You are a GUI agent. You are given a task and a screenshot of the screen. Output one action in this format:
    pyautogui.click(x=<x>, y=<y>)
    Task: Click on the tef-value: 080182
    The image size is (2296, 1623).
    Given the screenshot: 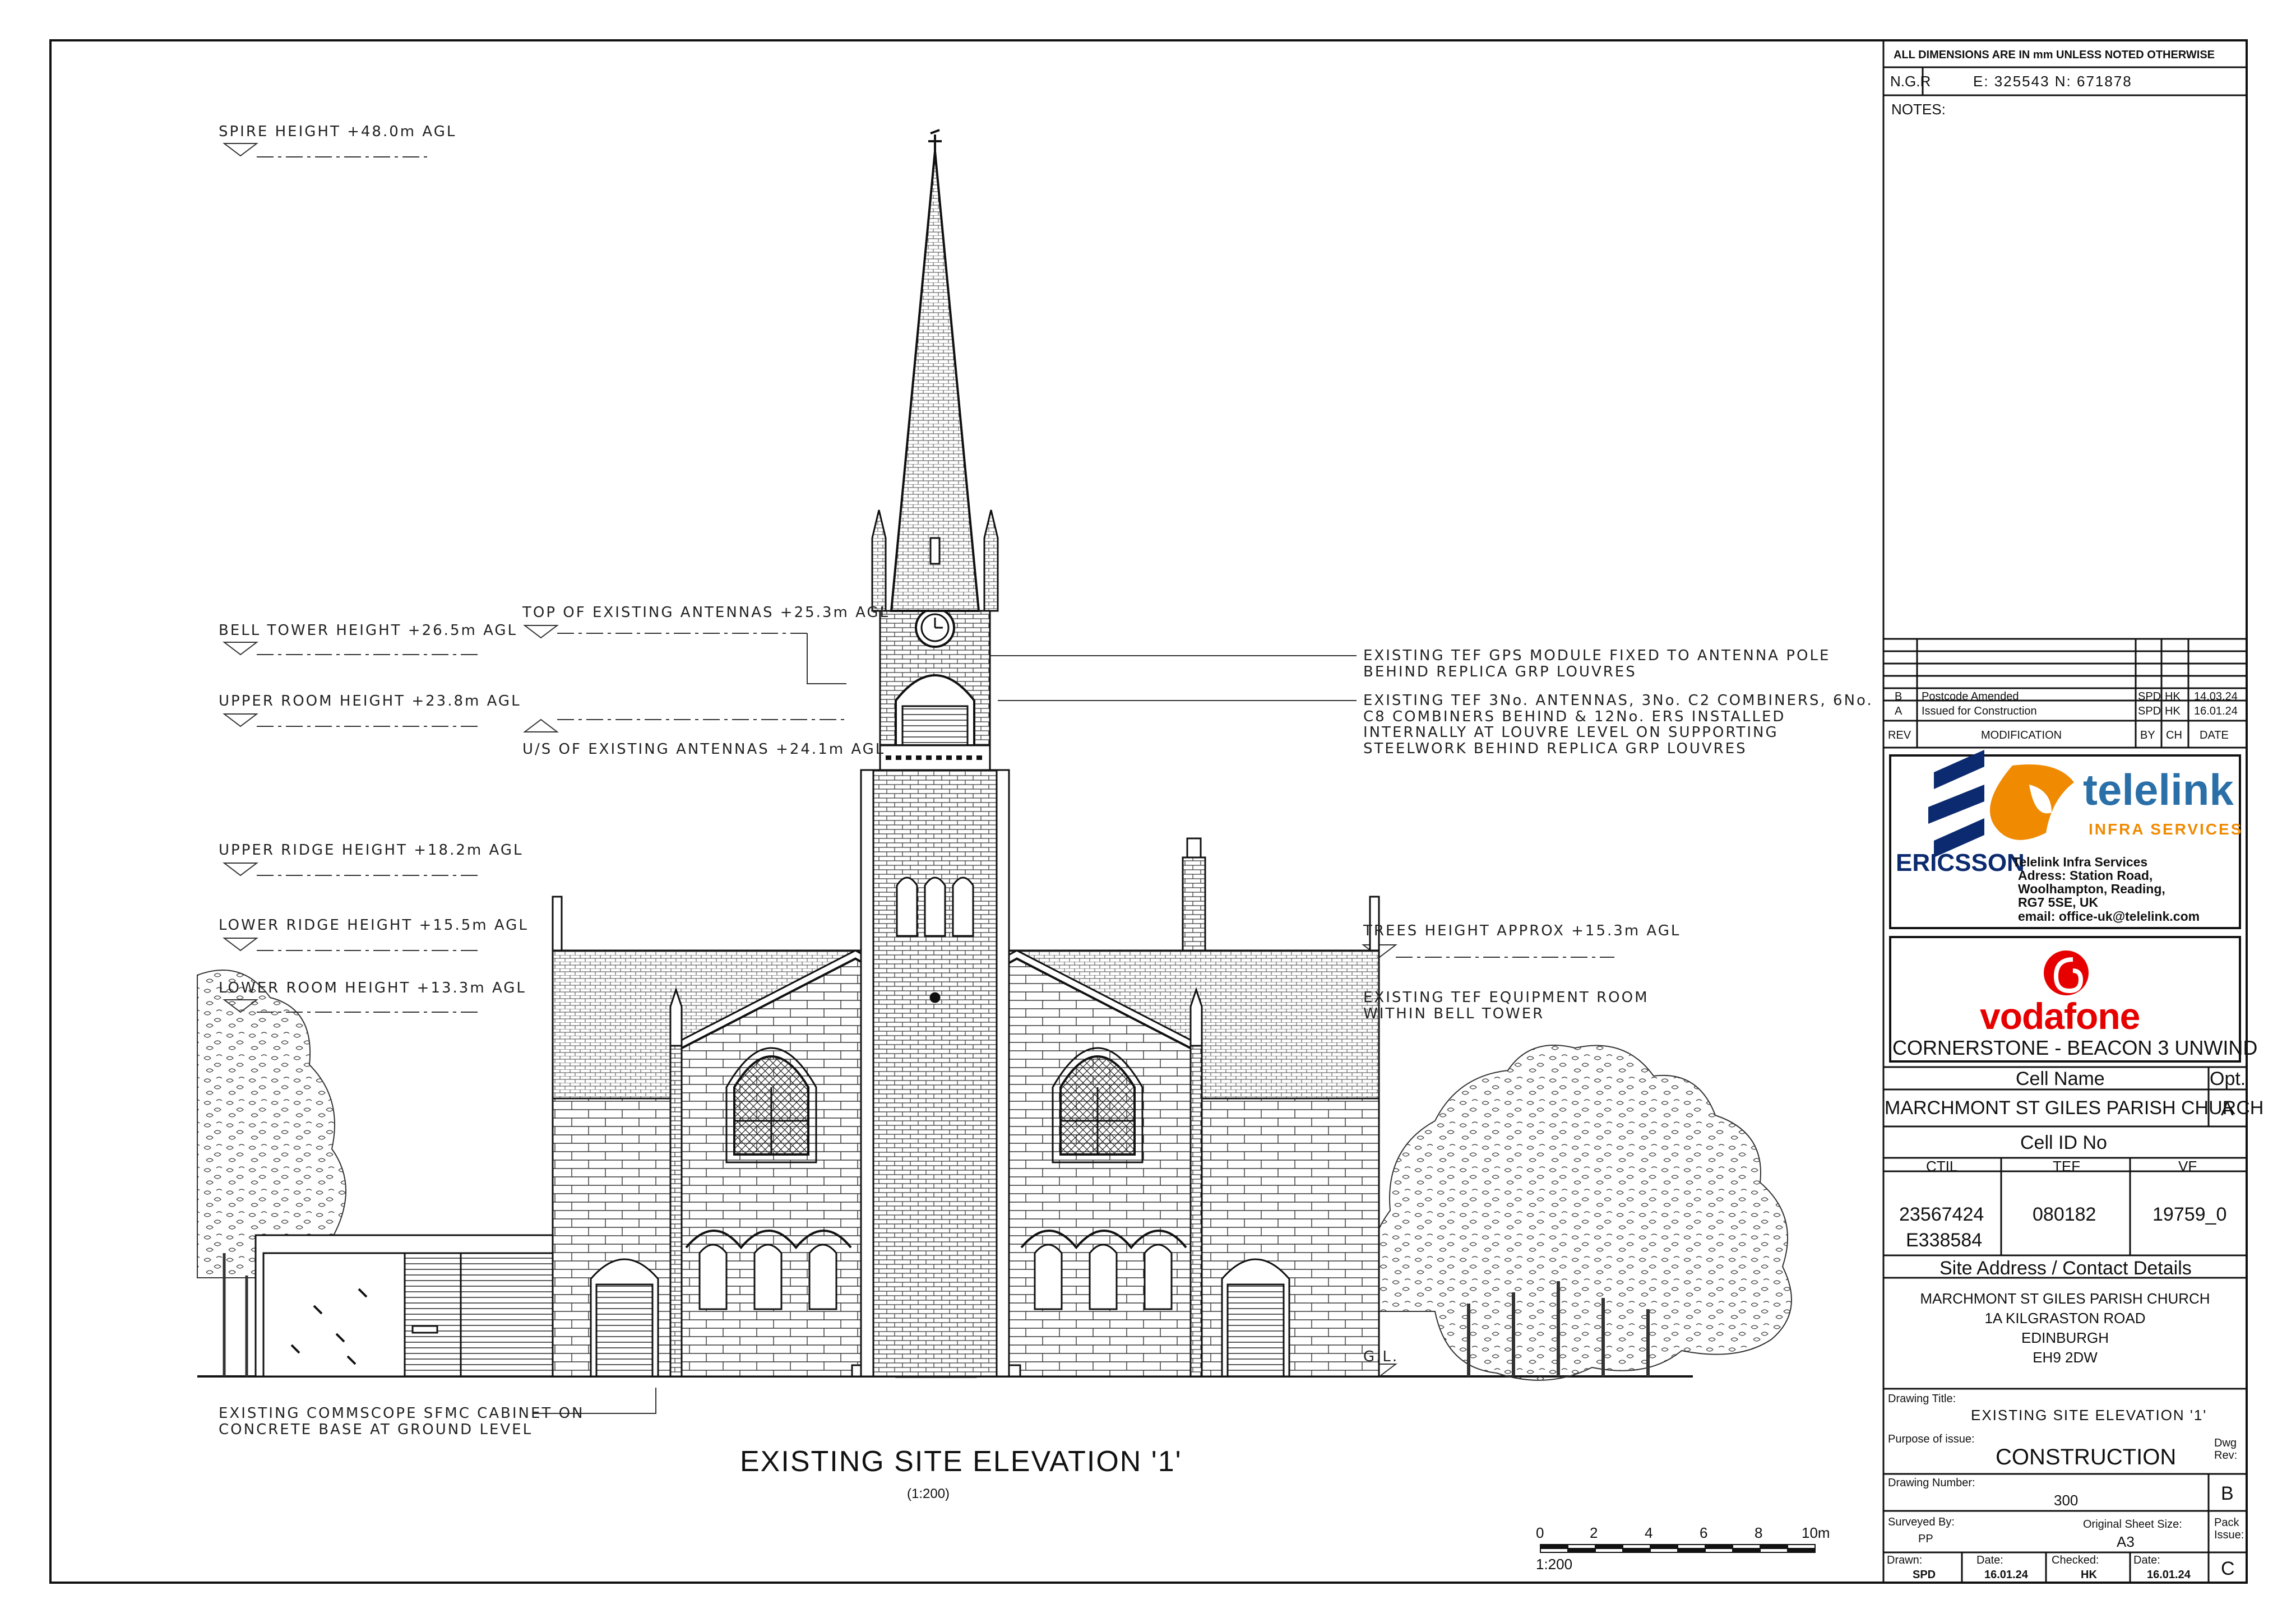 What is the action you would take?
    pyautogui.click(x=2064, y=1214)
    